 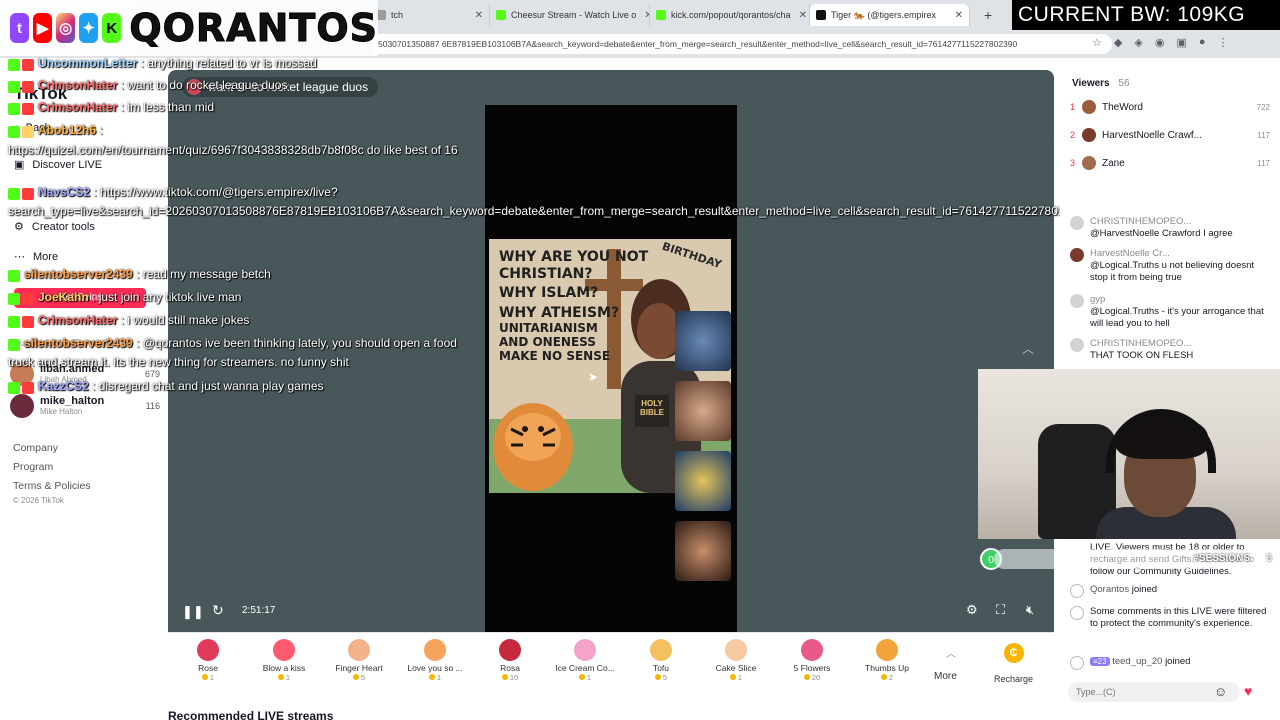 I want to click on viewer-score: 117, so click(x=1263, y=135).